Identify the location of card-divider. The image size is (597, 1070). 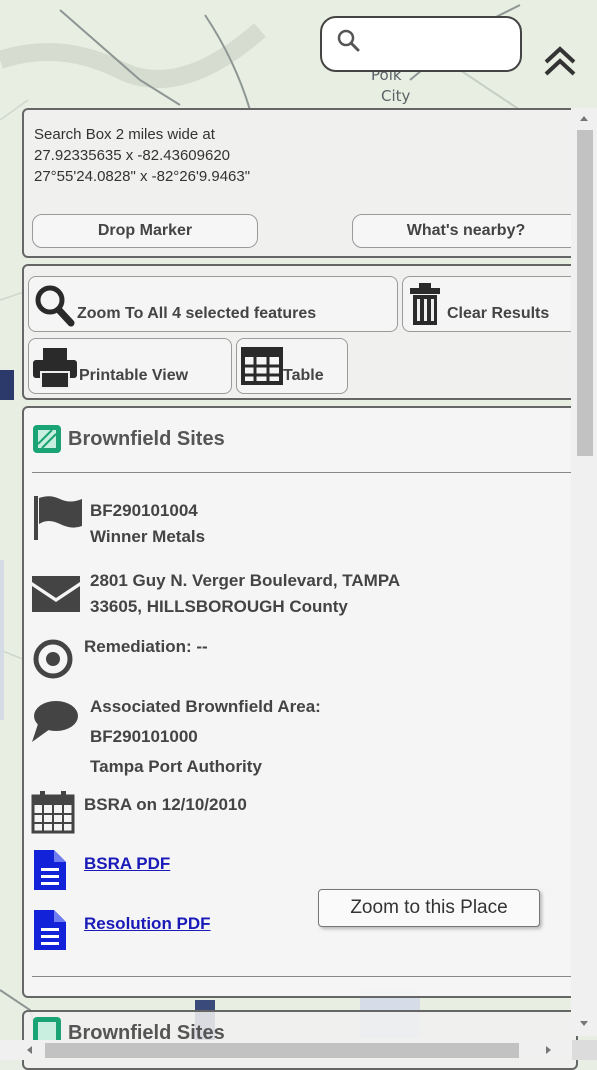
(302, 976).